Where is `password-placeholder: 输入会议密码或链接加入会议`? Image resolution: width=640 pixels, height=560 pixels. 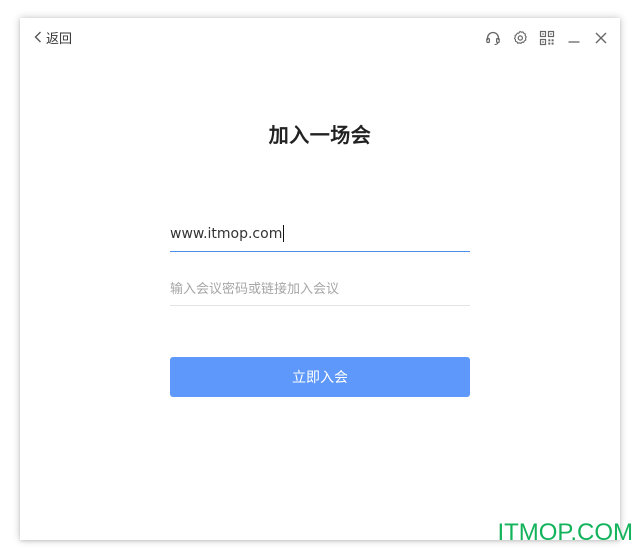 password-placeholder: 输入会议密码或链接加入会议 is located at coordinates (255, 289).